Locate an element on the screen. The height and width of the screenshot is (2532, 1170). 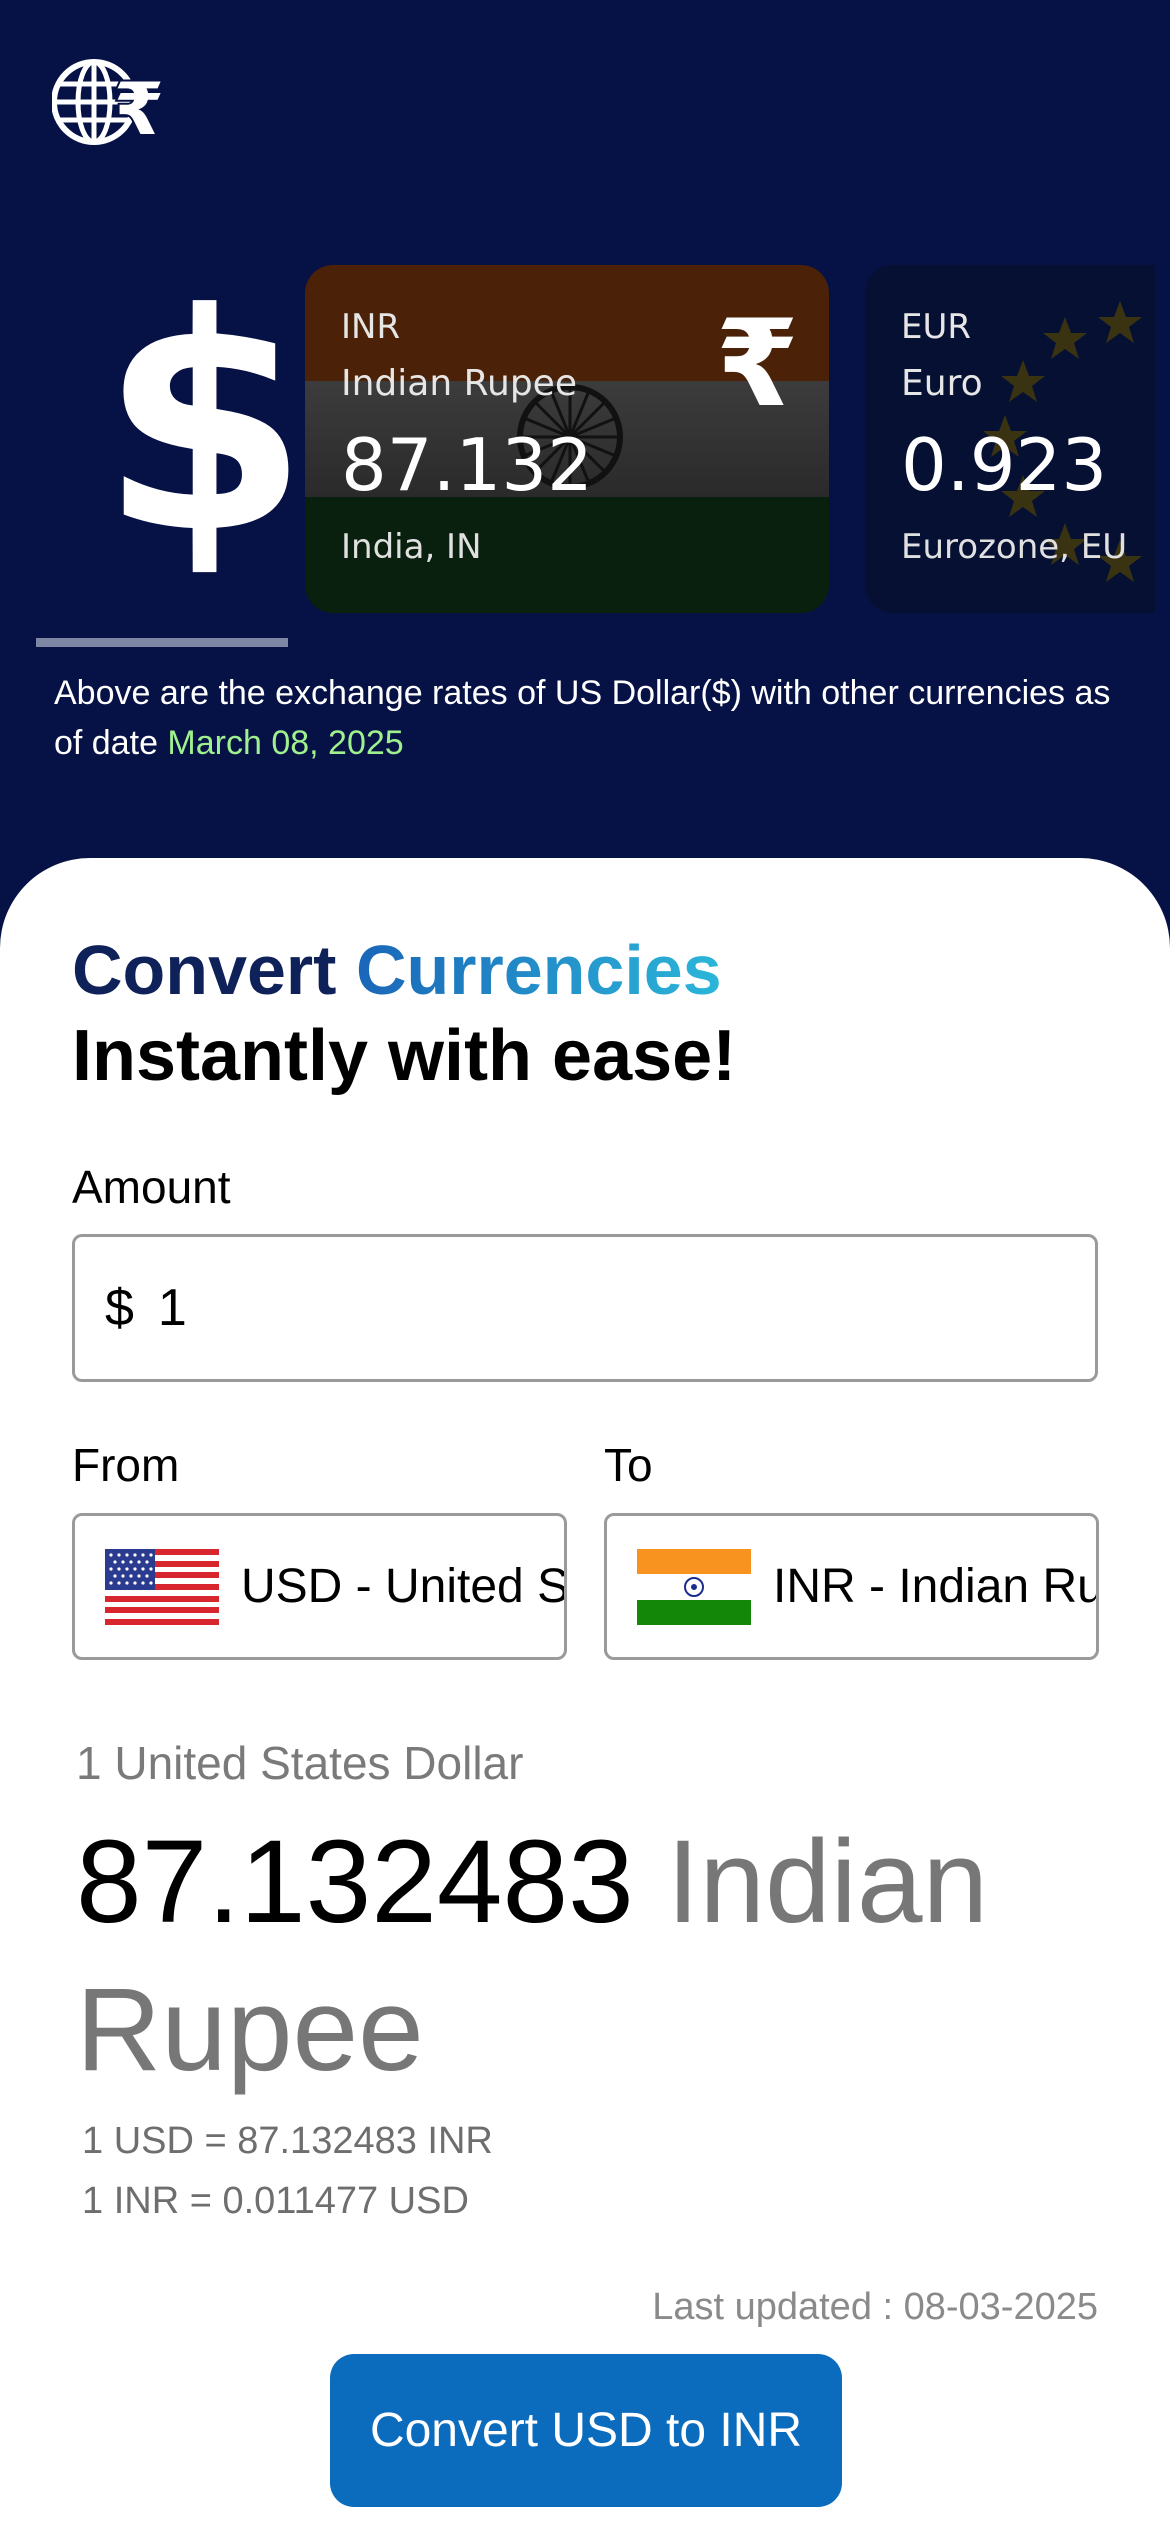
to-label: To is located at coordinates (628, 1465).